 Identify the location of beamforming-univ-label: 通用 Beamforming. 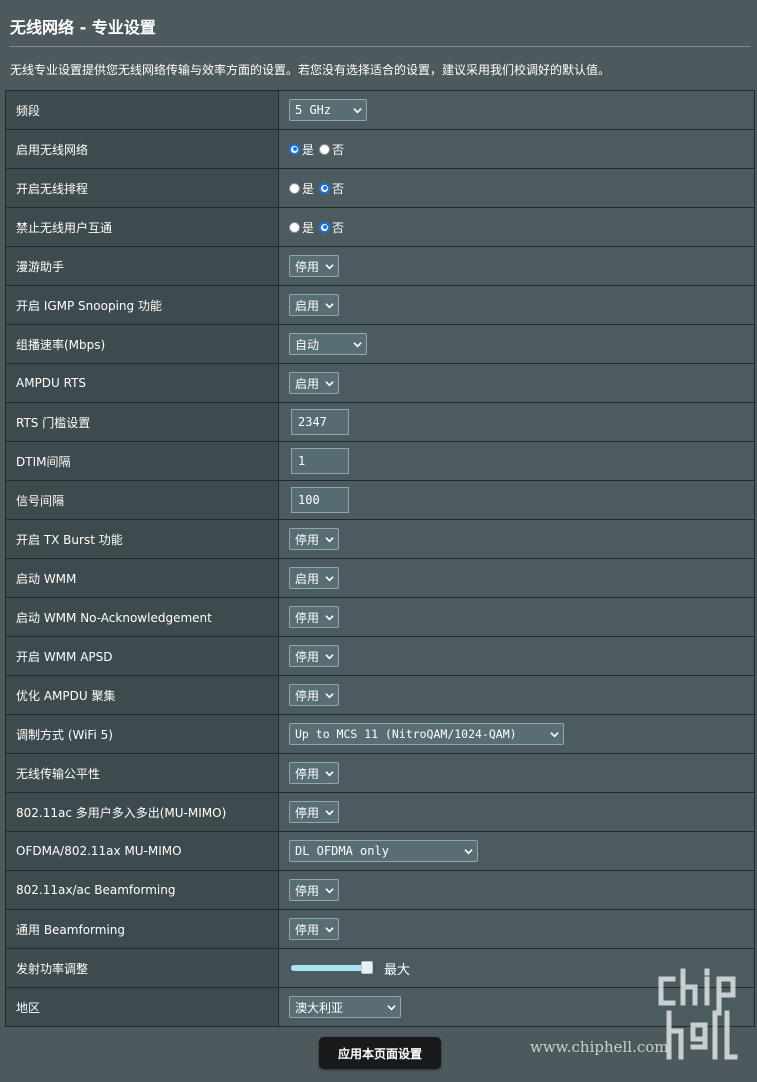
(142, 929).